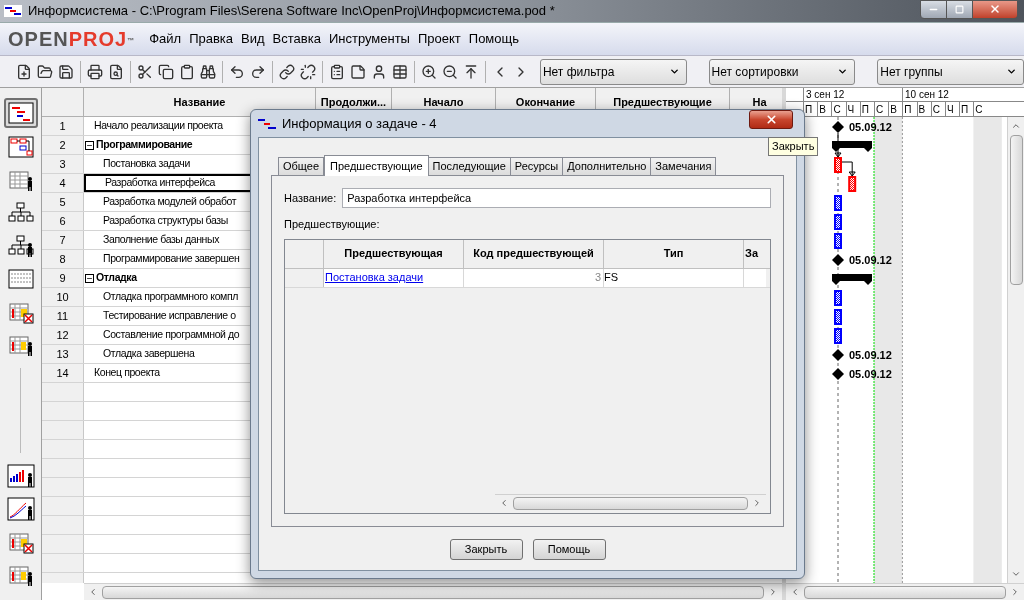  I want to click on row-number: 5, so click(63, 202).